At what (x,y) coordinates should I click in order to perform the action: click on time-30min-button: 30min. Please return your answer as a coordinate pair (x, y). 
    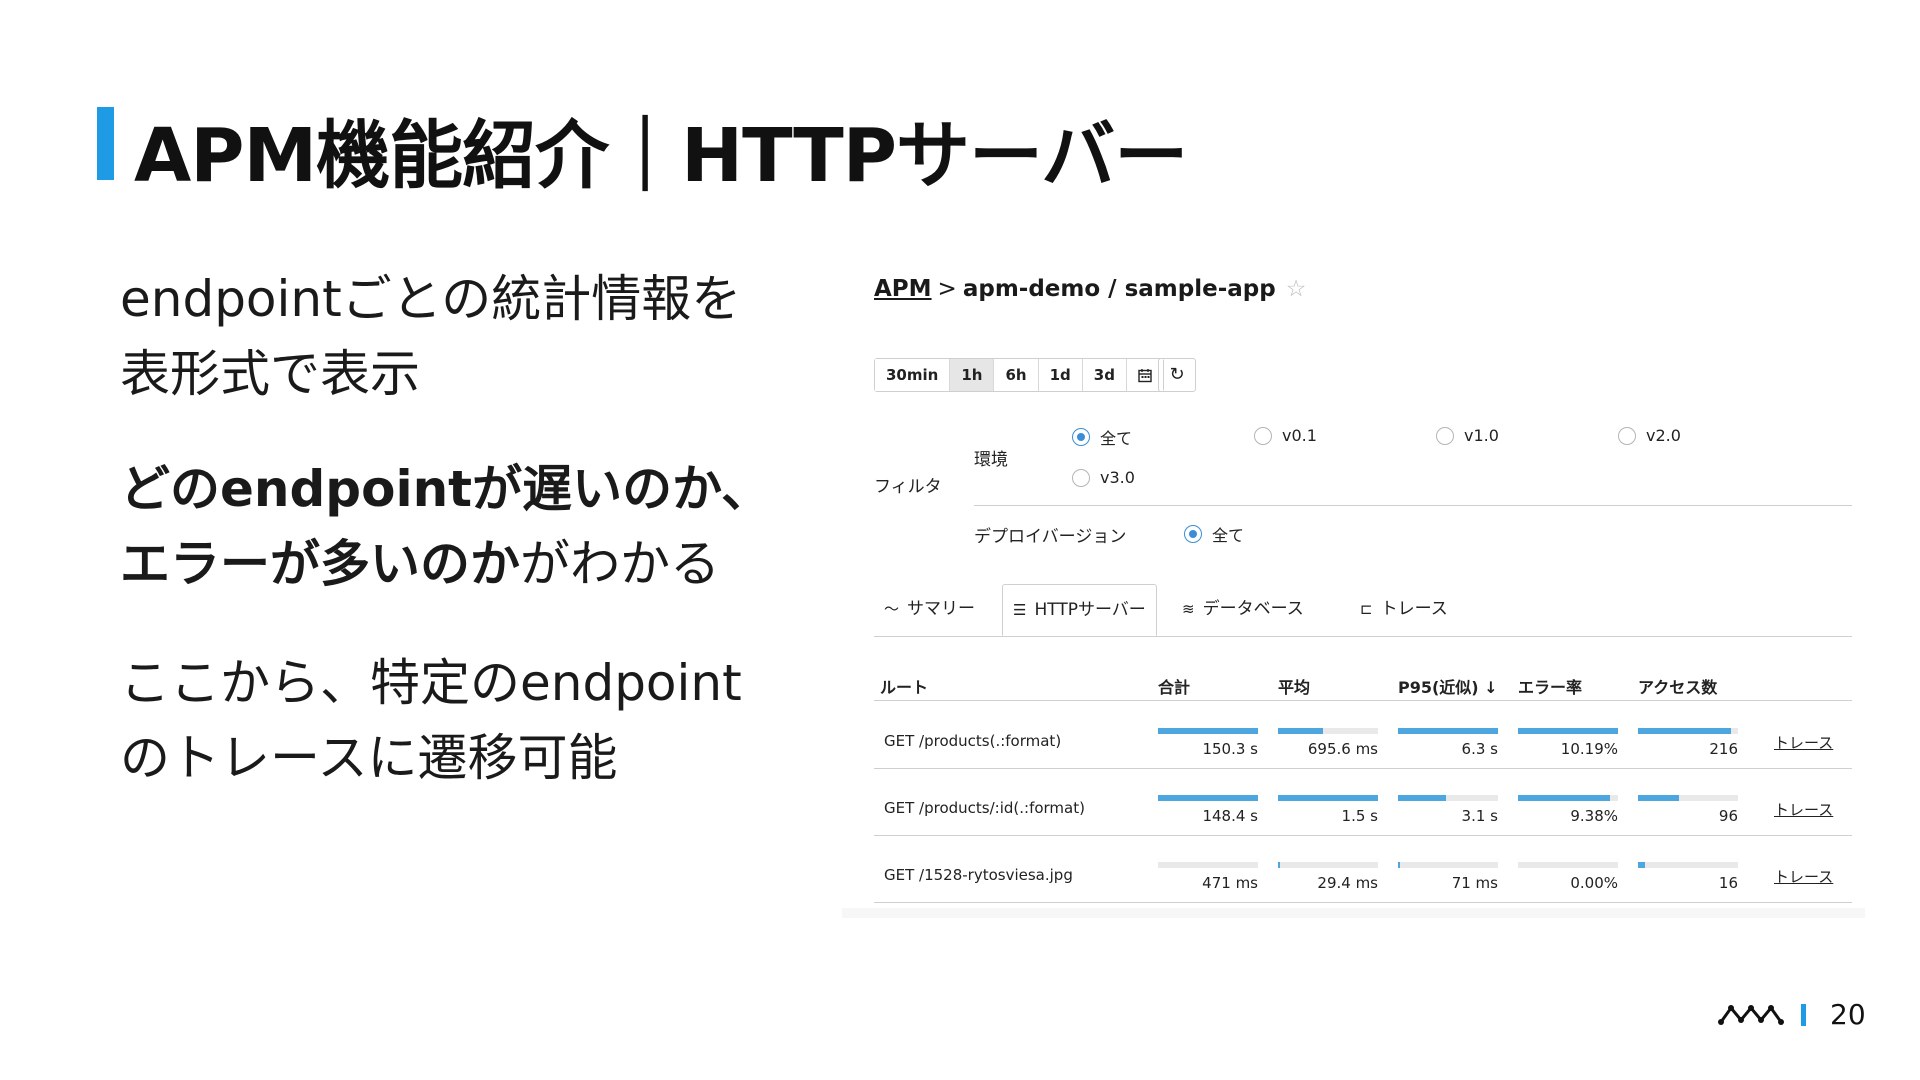
    Looking at the image, I should click on (913, 375).